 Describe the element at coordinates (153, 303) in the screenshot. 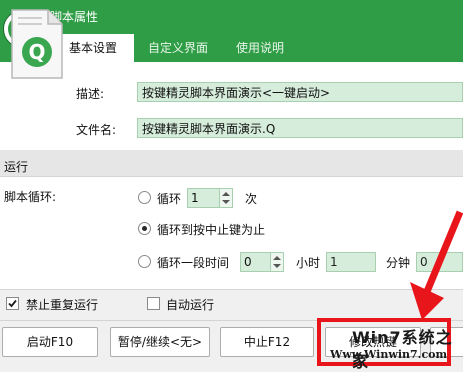

I see `auto-run-checkbox` at that location.